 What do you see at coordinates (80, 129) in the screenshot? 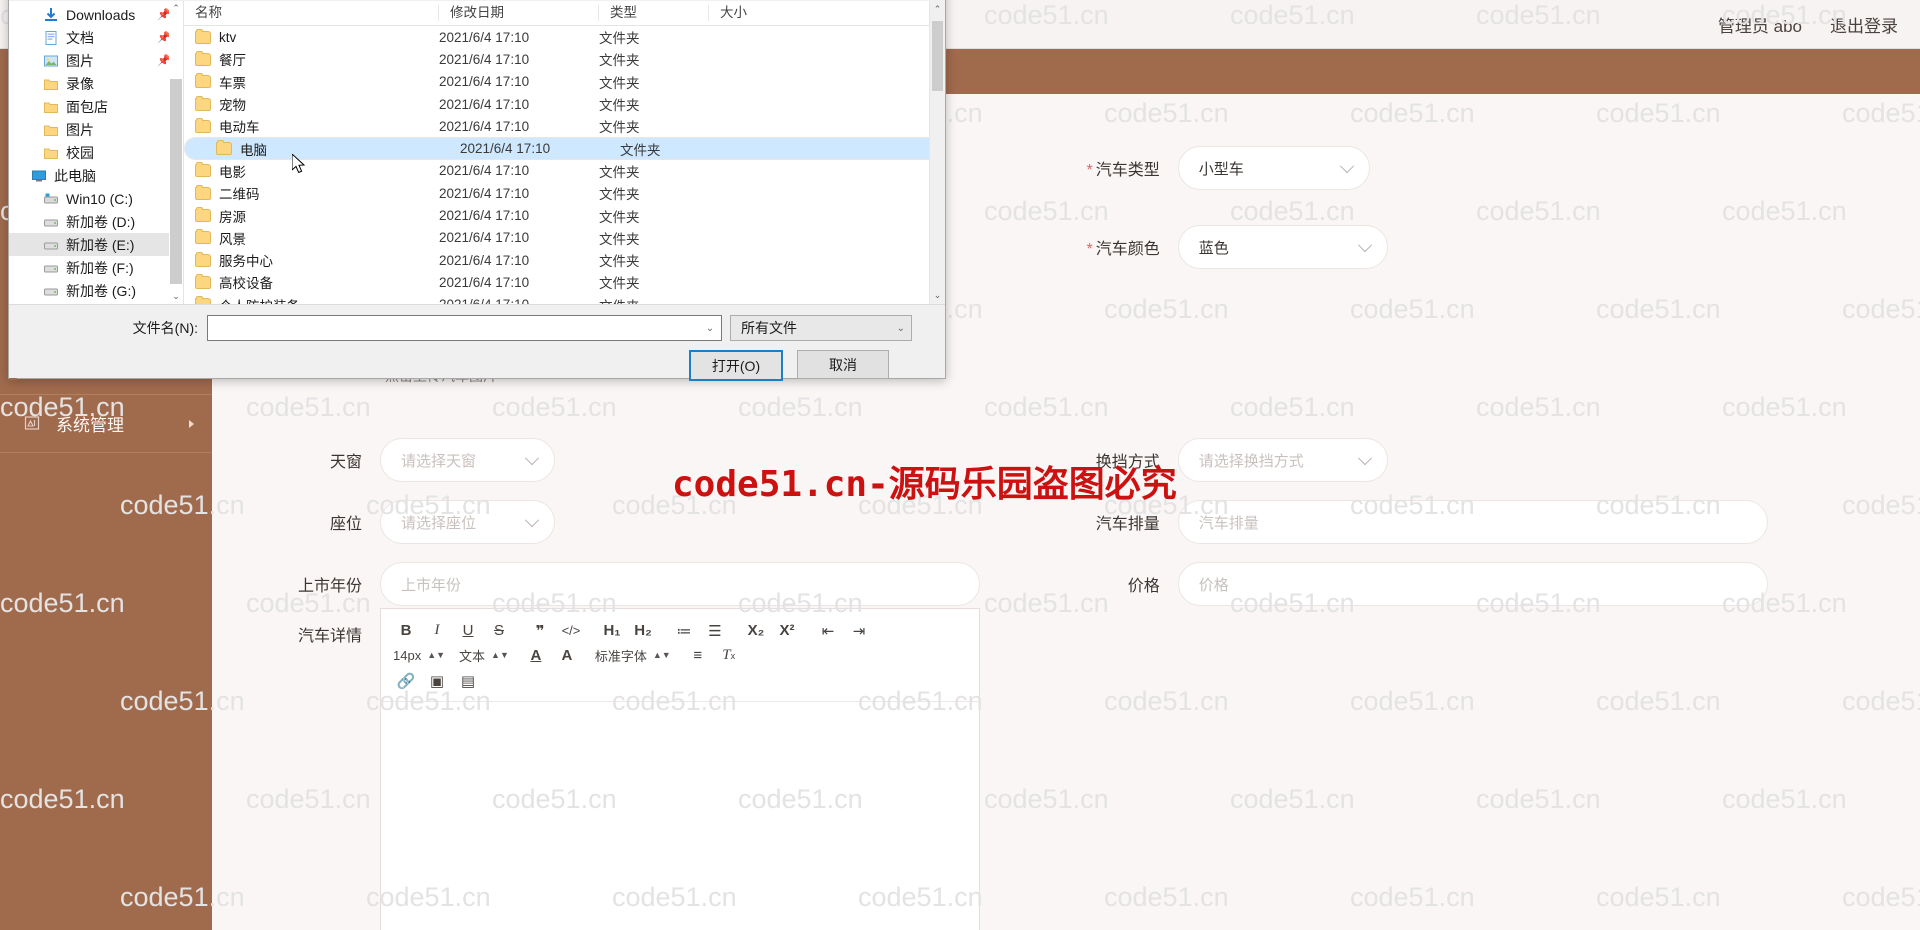
I see `nav-item-label: 图片` at bounding box center [80, 129].